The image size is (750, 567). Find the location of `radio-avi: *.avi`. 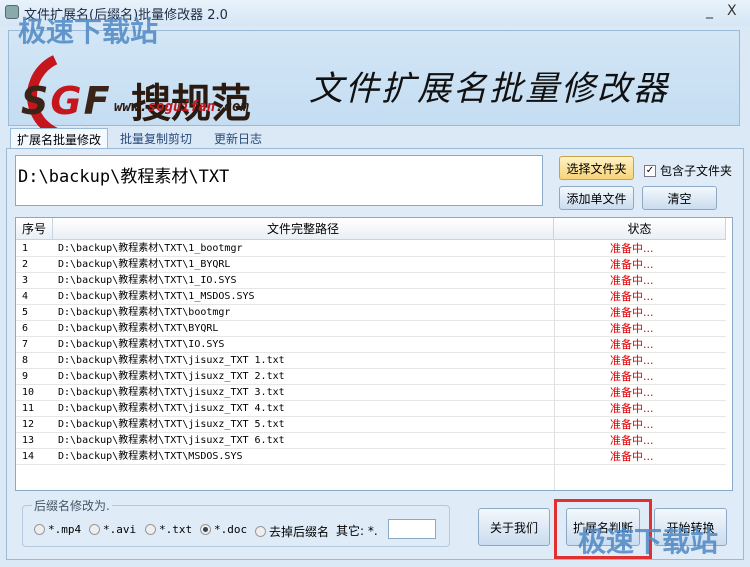

radio-avi: *.avi is located at coordinates (112, 529).